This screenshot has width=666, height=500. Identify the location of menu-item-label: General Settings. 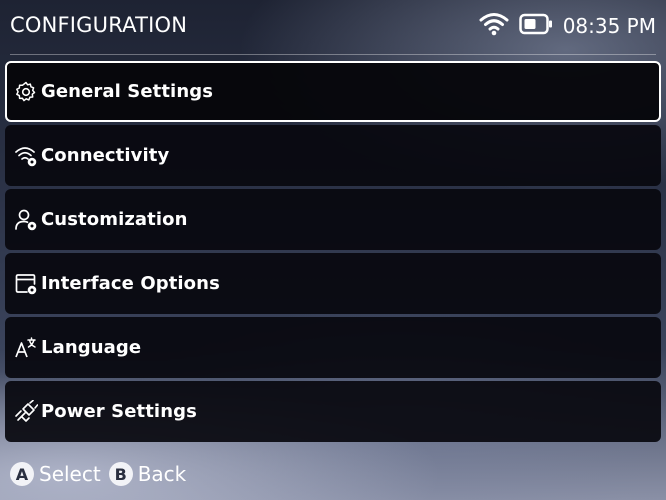
(127, 91).